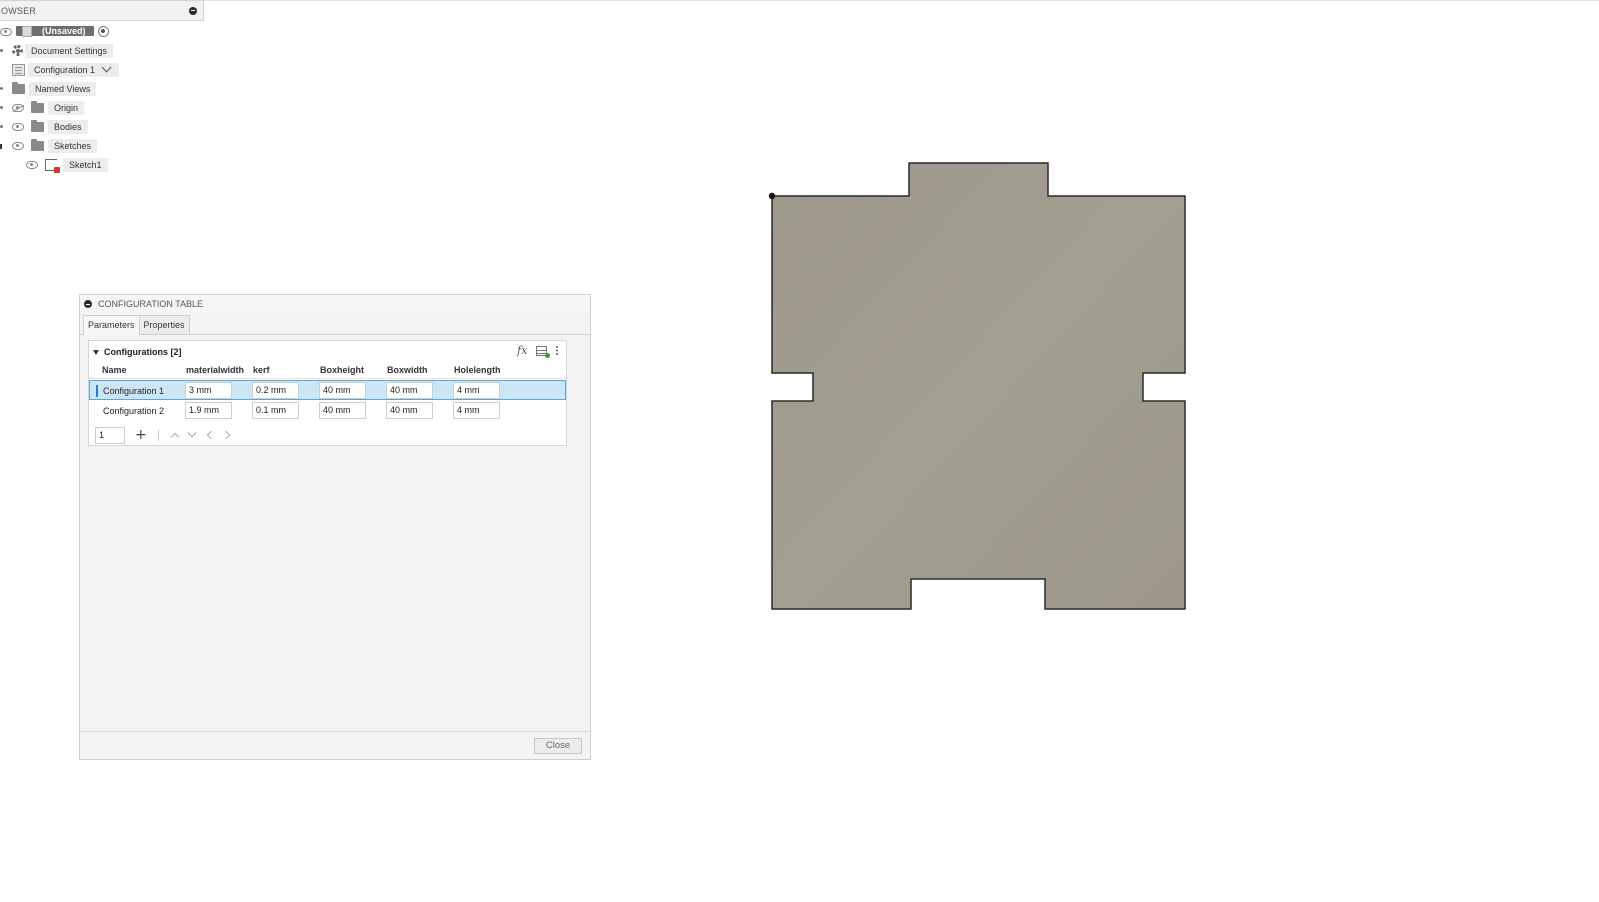 The image size is (1599, 902). Describe the element at coordinates (175, 437) in the screenshot. I see `move-up-icon` at that location.